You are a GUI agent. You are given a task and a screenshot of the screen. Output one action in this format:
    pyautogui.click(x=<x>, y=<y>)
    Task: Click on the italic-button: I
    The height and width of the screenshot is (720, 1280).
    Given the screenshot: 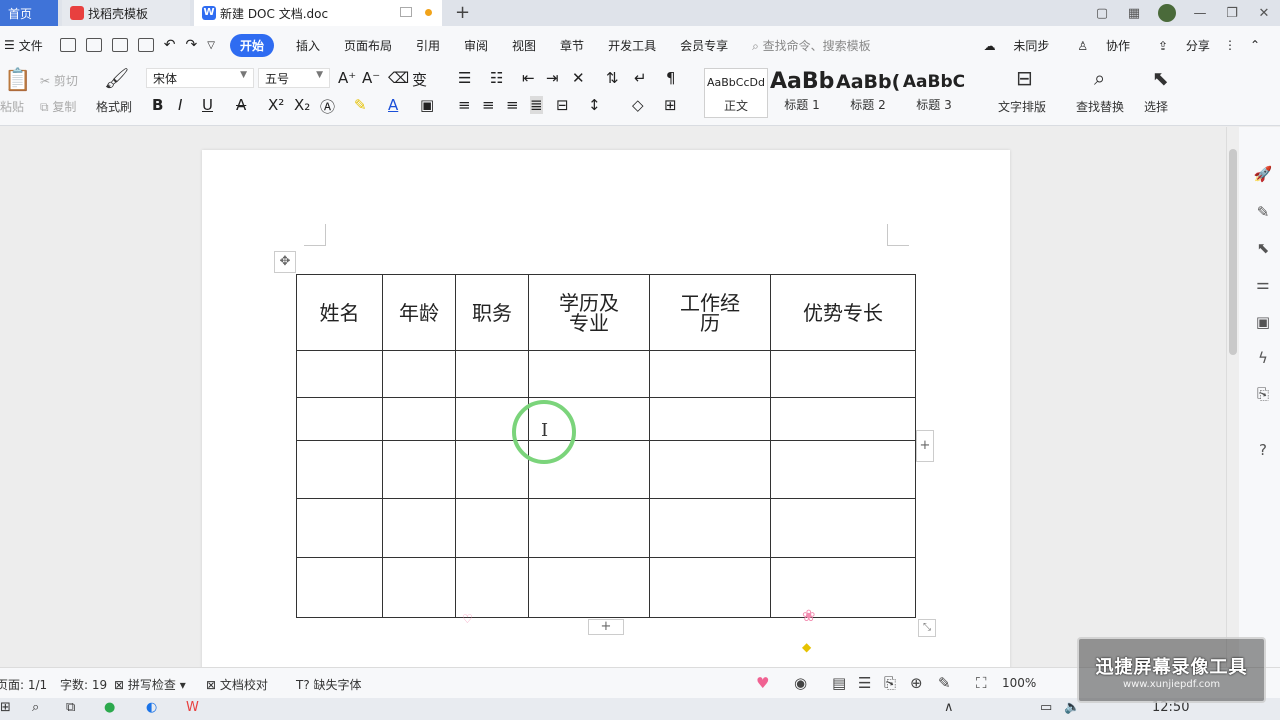 What is the action you would take?
    pyautogui.click(x=180, y=105)
    